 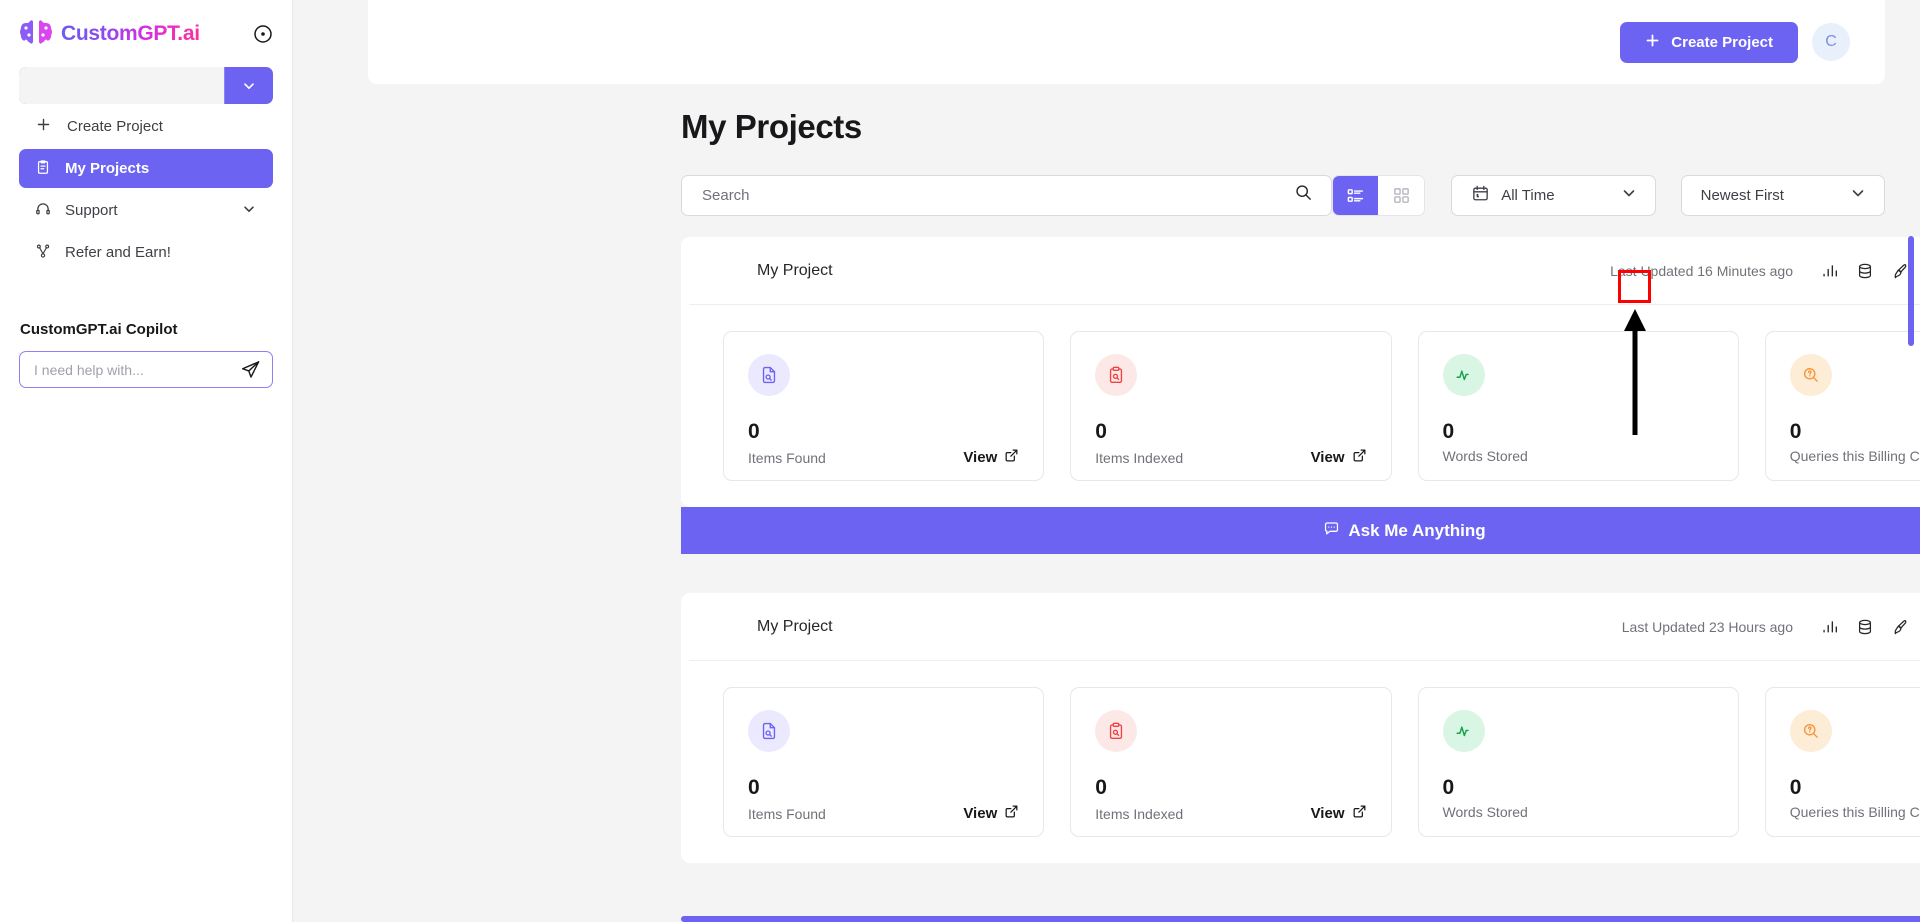 What do you see at coordinates (99, 329) in the screenshot?
I see `copilot-title: CustomGPT.ai Copilot` at bounding box center [99, 329].